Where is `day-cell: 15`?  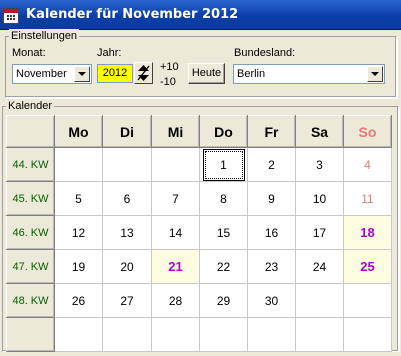
day-cell: 15 is located at coordinates (223, 232).